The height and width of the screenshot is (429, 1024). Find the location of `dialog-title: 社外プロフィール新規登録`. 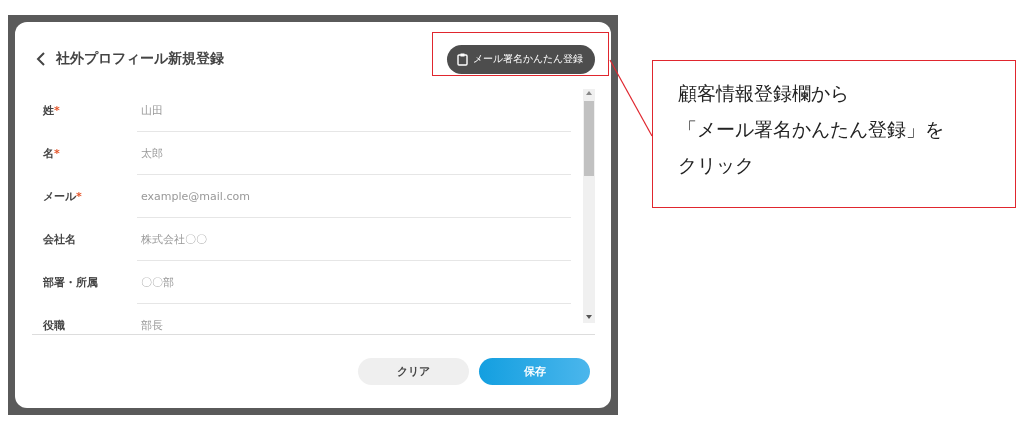

dialog-title: 社外プロフィール新規登録 is located at coordinates (140, 59).